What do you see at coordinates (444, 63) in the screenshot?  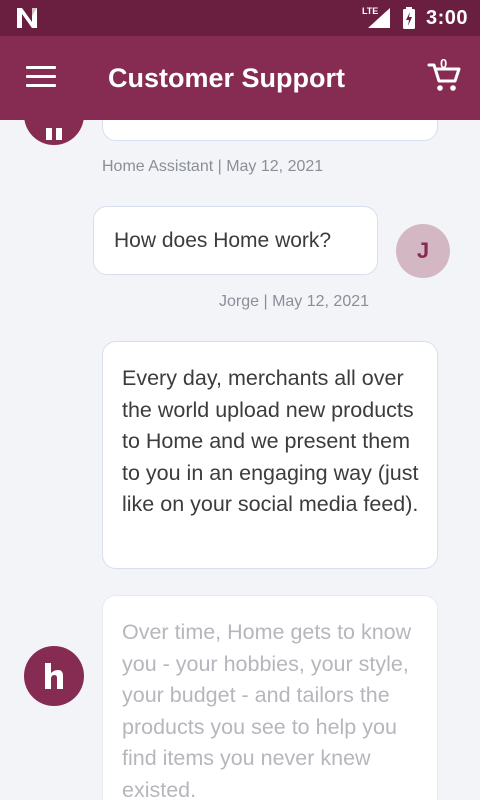 I see `cart-count-badge: 0` at bounding box center [444, 63].